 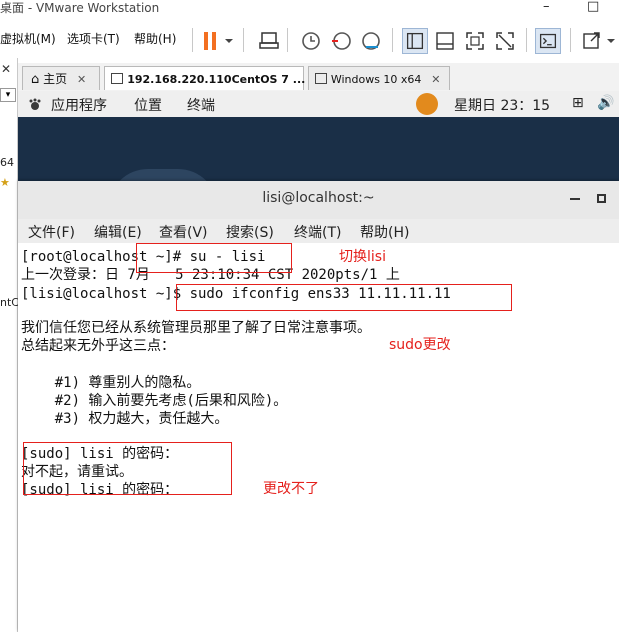 I want to click on tab-home: ⌂ 主页 ✕, so click(x=61, y=78).